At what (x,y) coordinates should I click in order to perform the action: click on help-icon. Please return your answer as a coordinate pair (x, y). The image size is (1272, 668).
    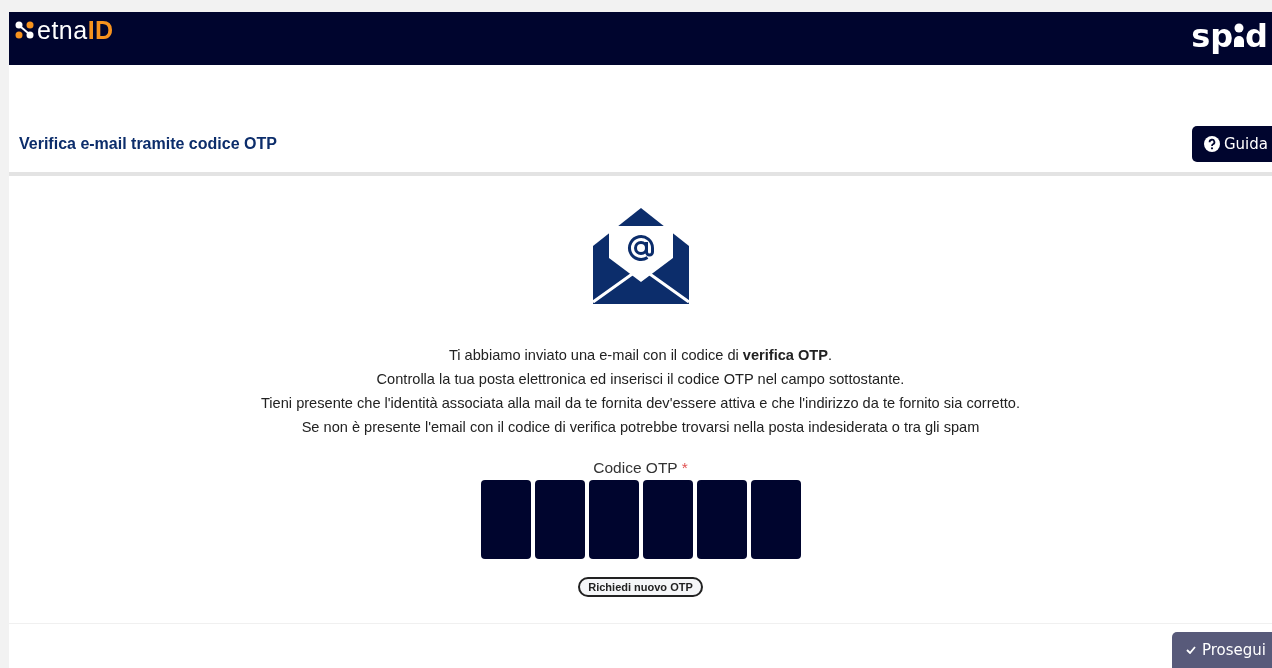
    Looking at the image, I should click on (1212, 144).